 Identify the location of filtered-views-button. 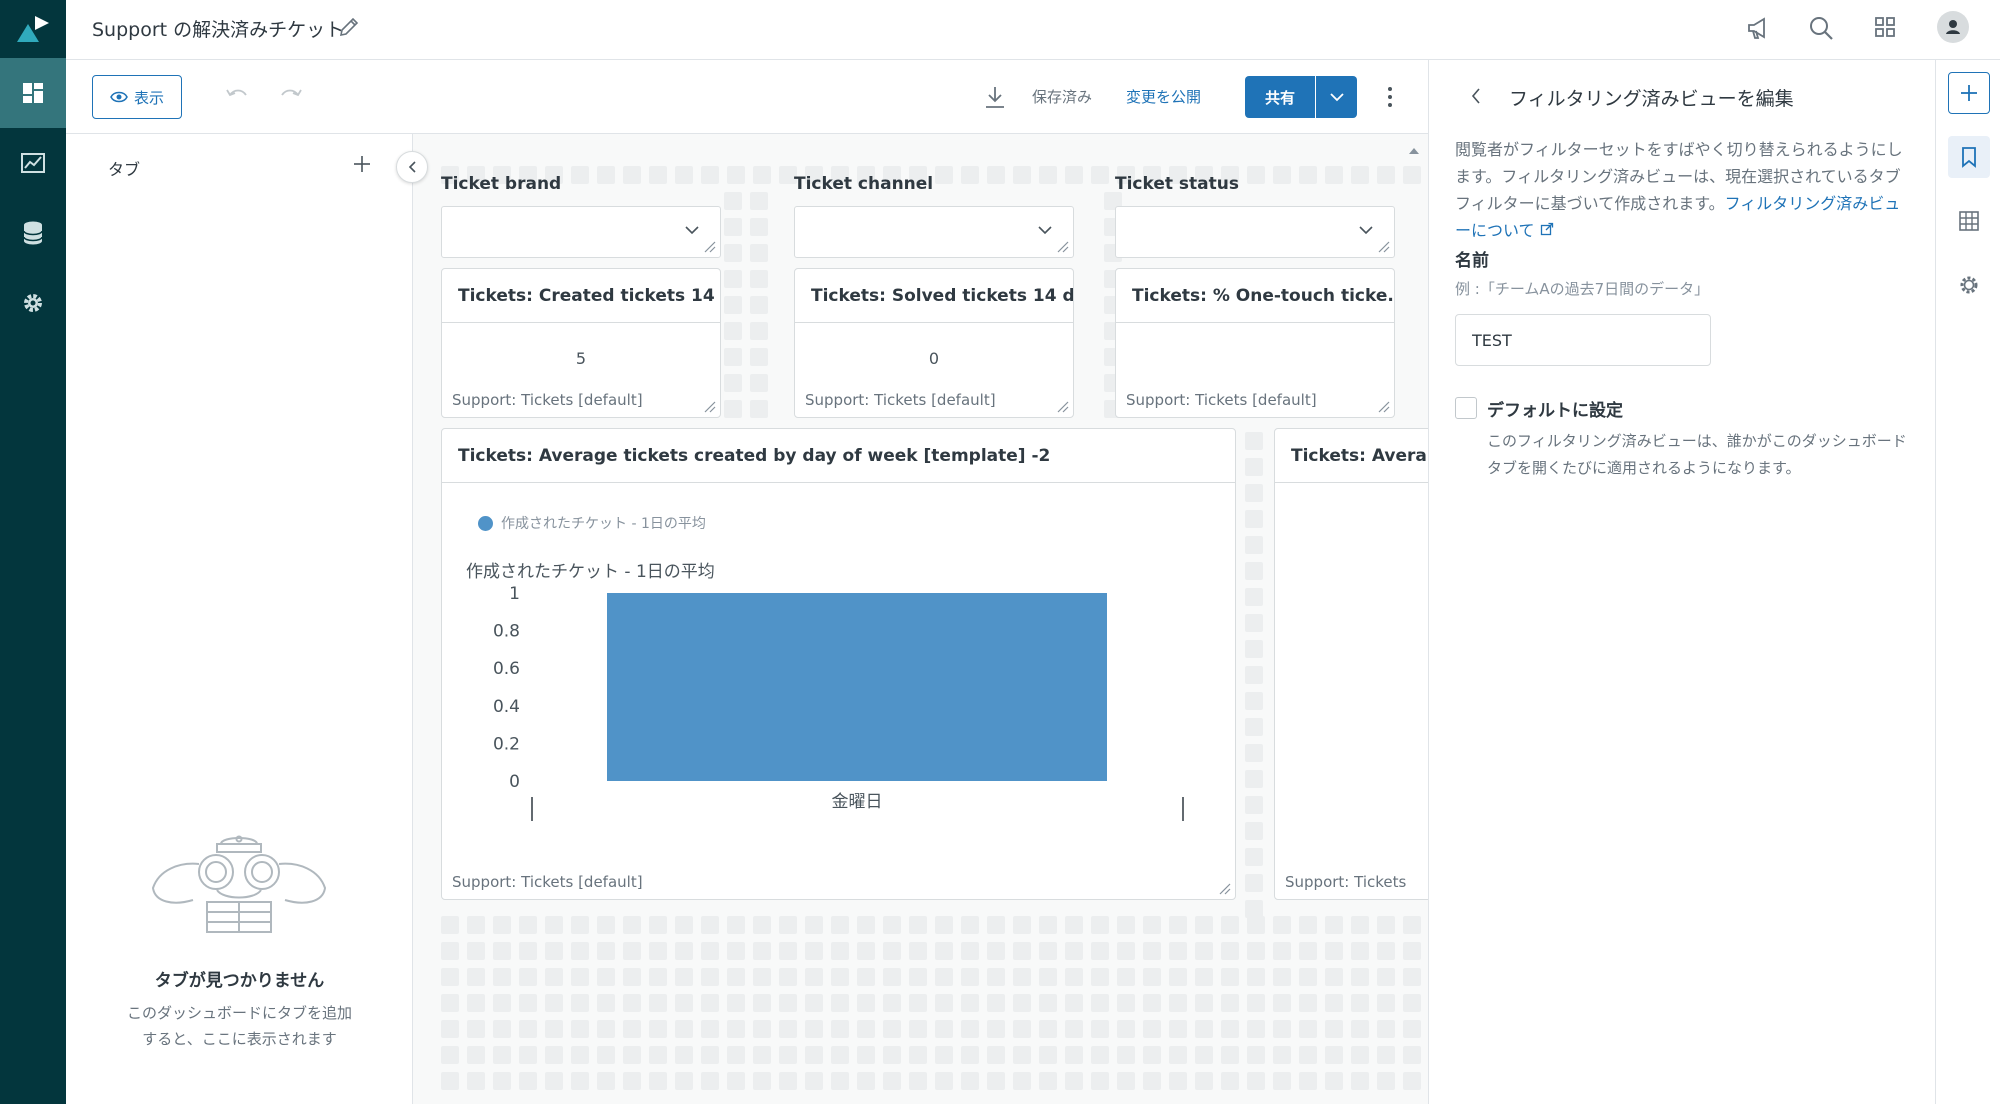
(1969, 157).